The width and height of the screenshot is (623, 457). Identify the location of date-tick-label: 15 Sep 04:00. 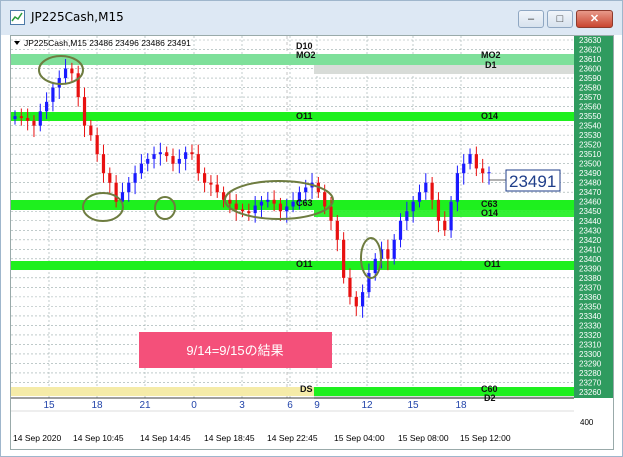
(359, 438).